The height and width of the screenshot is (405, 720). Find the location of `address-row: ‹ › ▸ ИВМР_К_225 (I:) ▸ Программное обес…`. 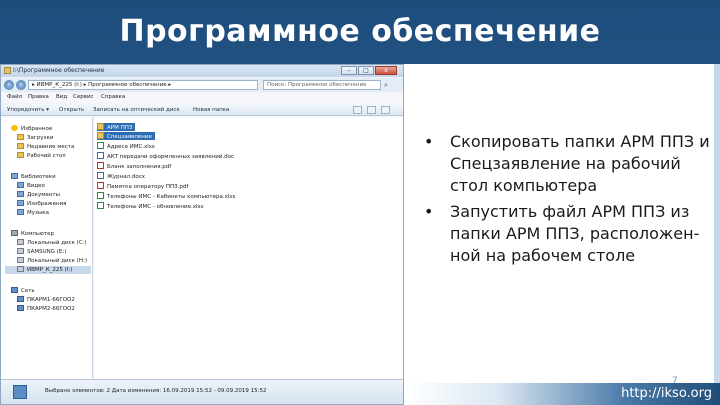

address-row: ‹ › ▸ ИВМР_К_225 (I:) ▸ Программное обес… is located at coordinates (202, 85).